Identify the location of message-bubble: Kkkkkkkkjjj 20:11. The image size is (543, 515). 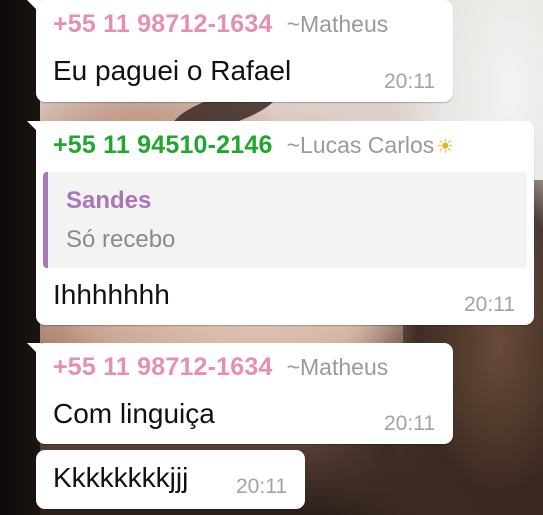
(170, 479).